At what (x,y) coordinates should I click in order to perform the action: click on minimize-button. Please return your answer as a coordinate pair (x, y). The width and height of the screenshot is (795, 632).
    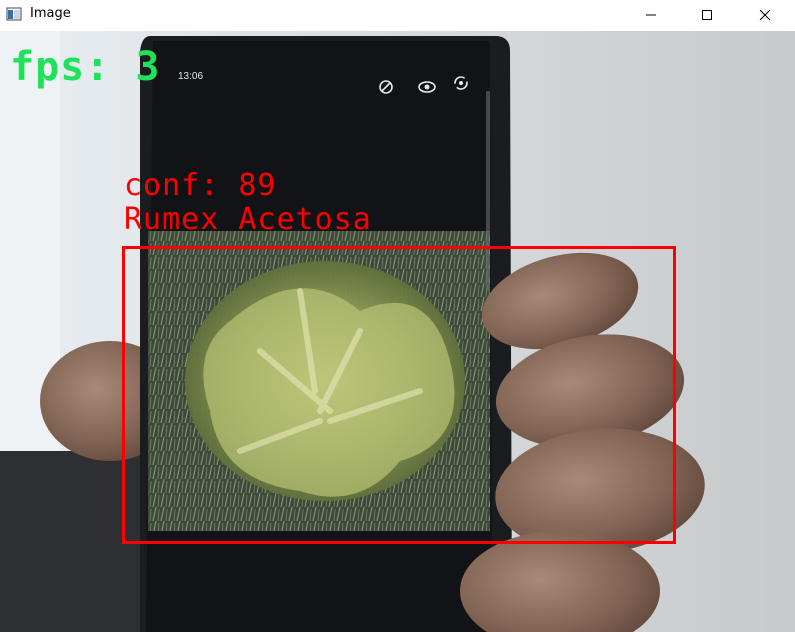
    Looking at the image, I should click on (651, 15).